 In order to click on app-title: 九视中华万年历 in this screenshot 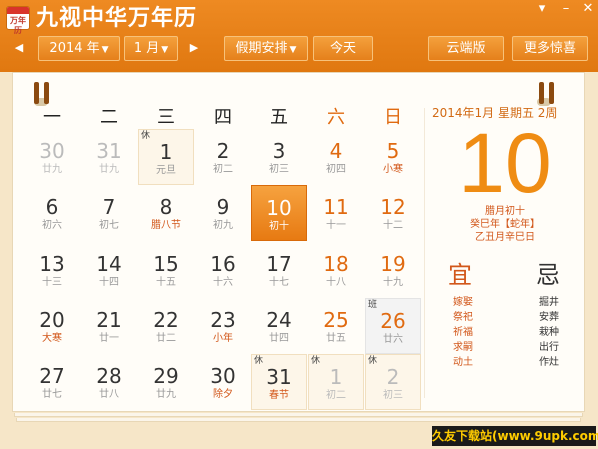, I will do `click(117, 18)`.